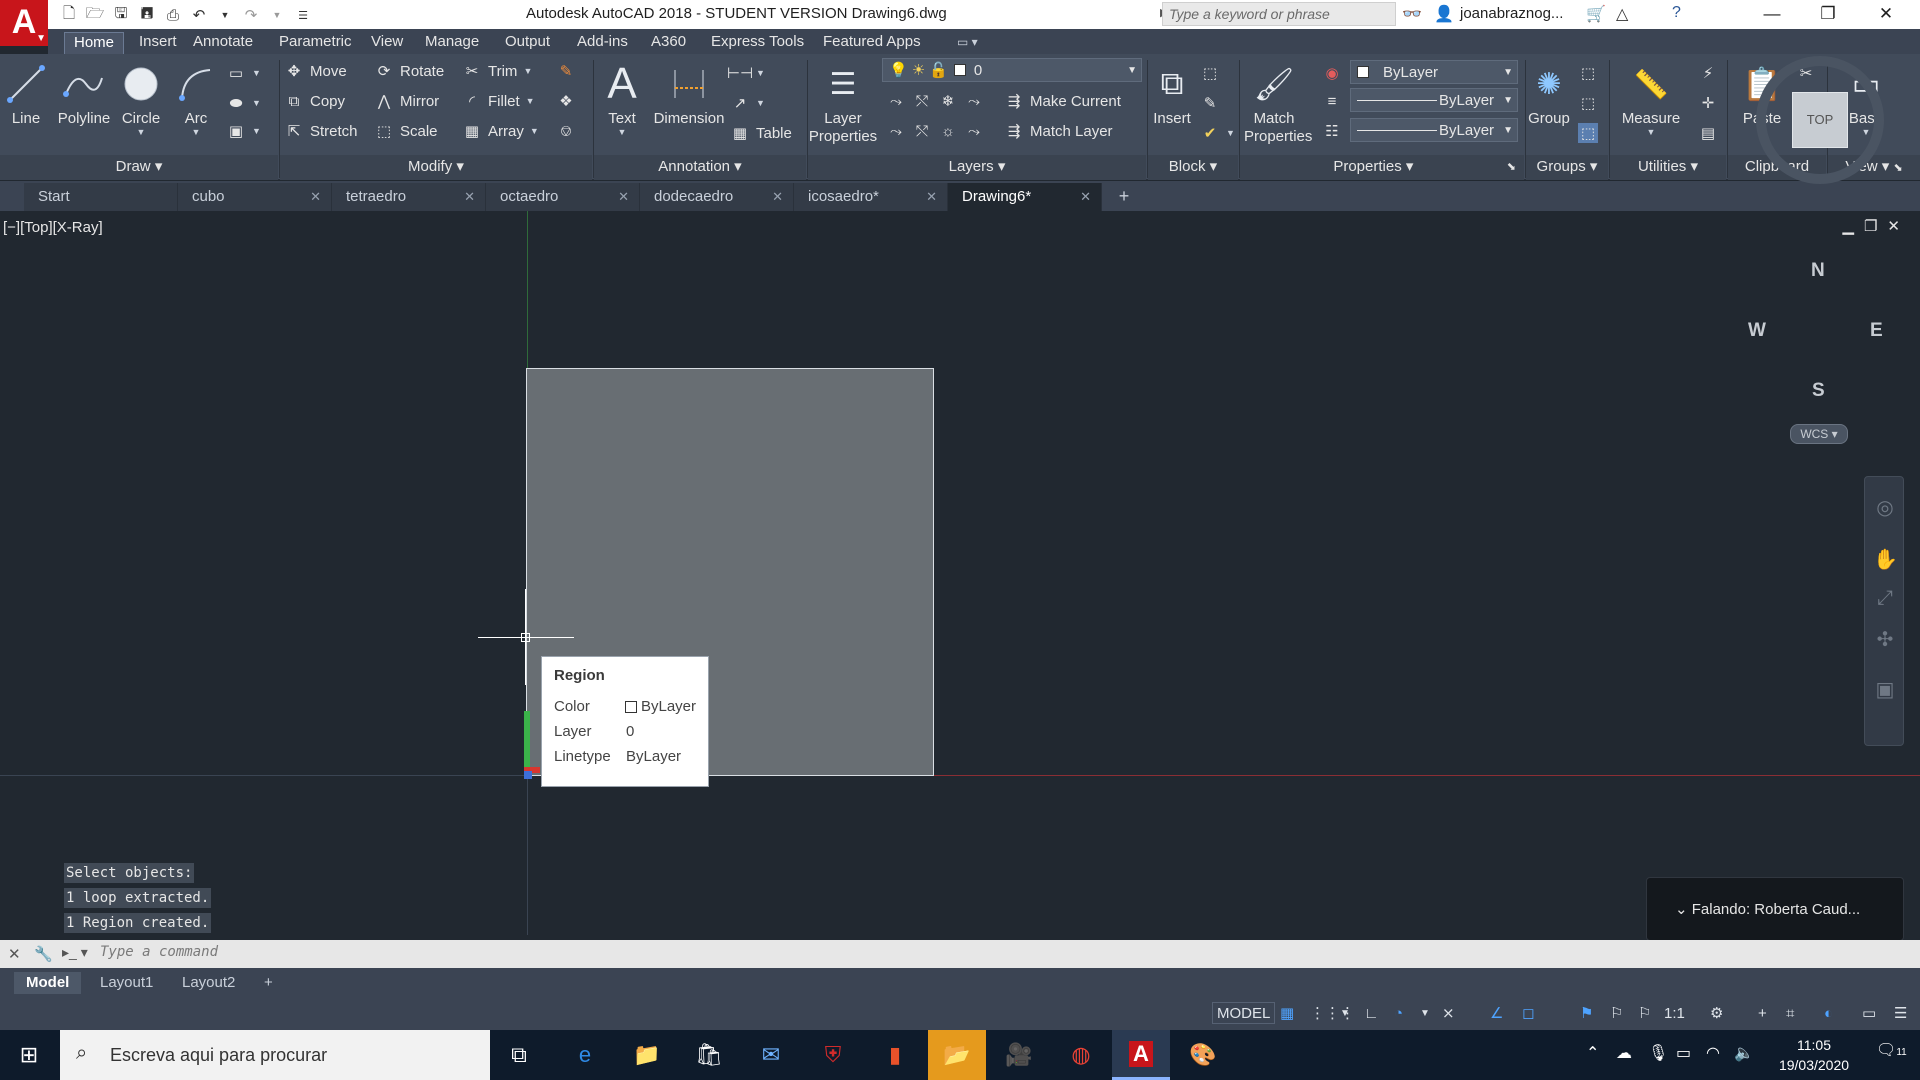  Describe the element at coordinates (409, 197) in the screenshot. I see `doc-tab-tetraedro: tetraedro ✕` at that location.